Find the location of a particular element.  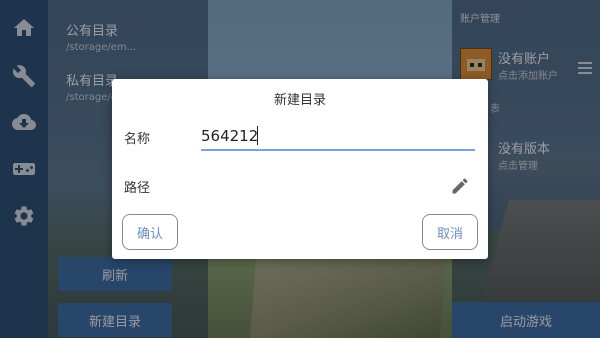

edit-pencil-icon is located at coordinates (460, 186).